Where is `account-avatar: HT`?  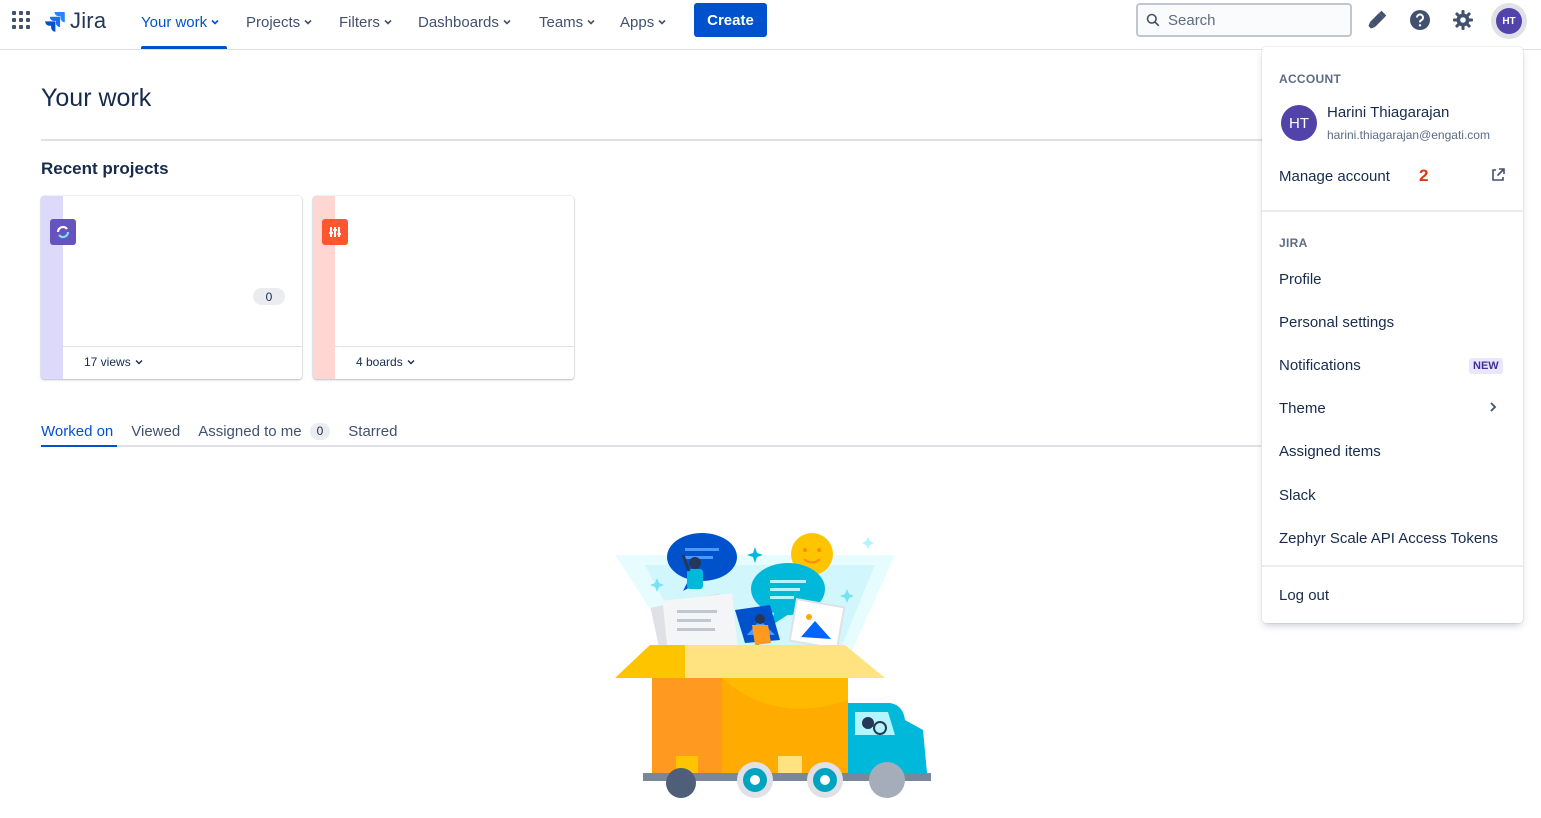
account-avatar: HT is located at coordinates (1299, 123).